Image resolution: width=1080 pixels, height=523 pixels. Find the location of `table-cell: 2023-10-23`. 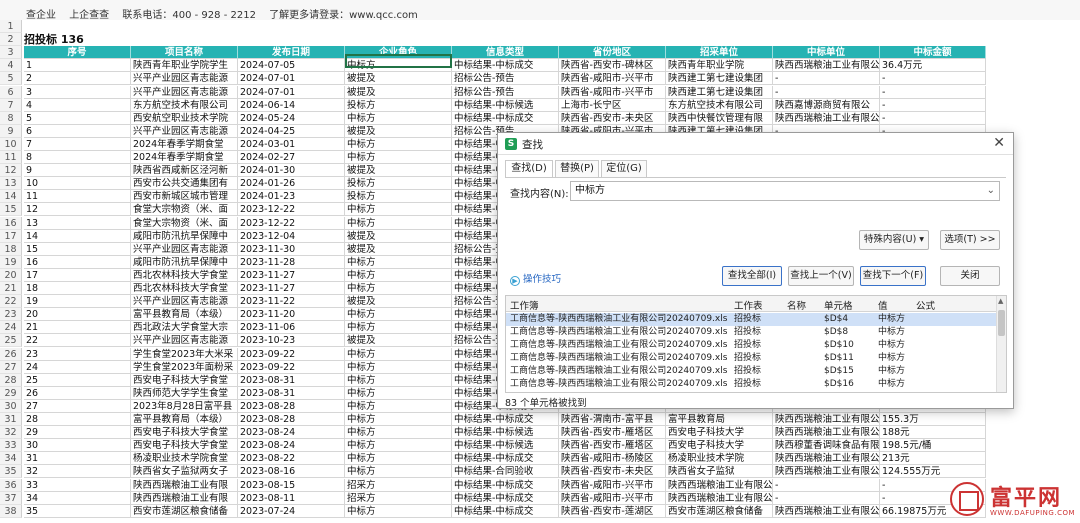

table-cell: 2023-10-23 is located at coordinates (291, 341).